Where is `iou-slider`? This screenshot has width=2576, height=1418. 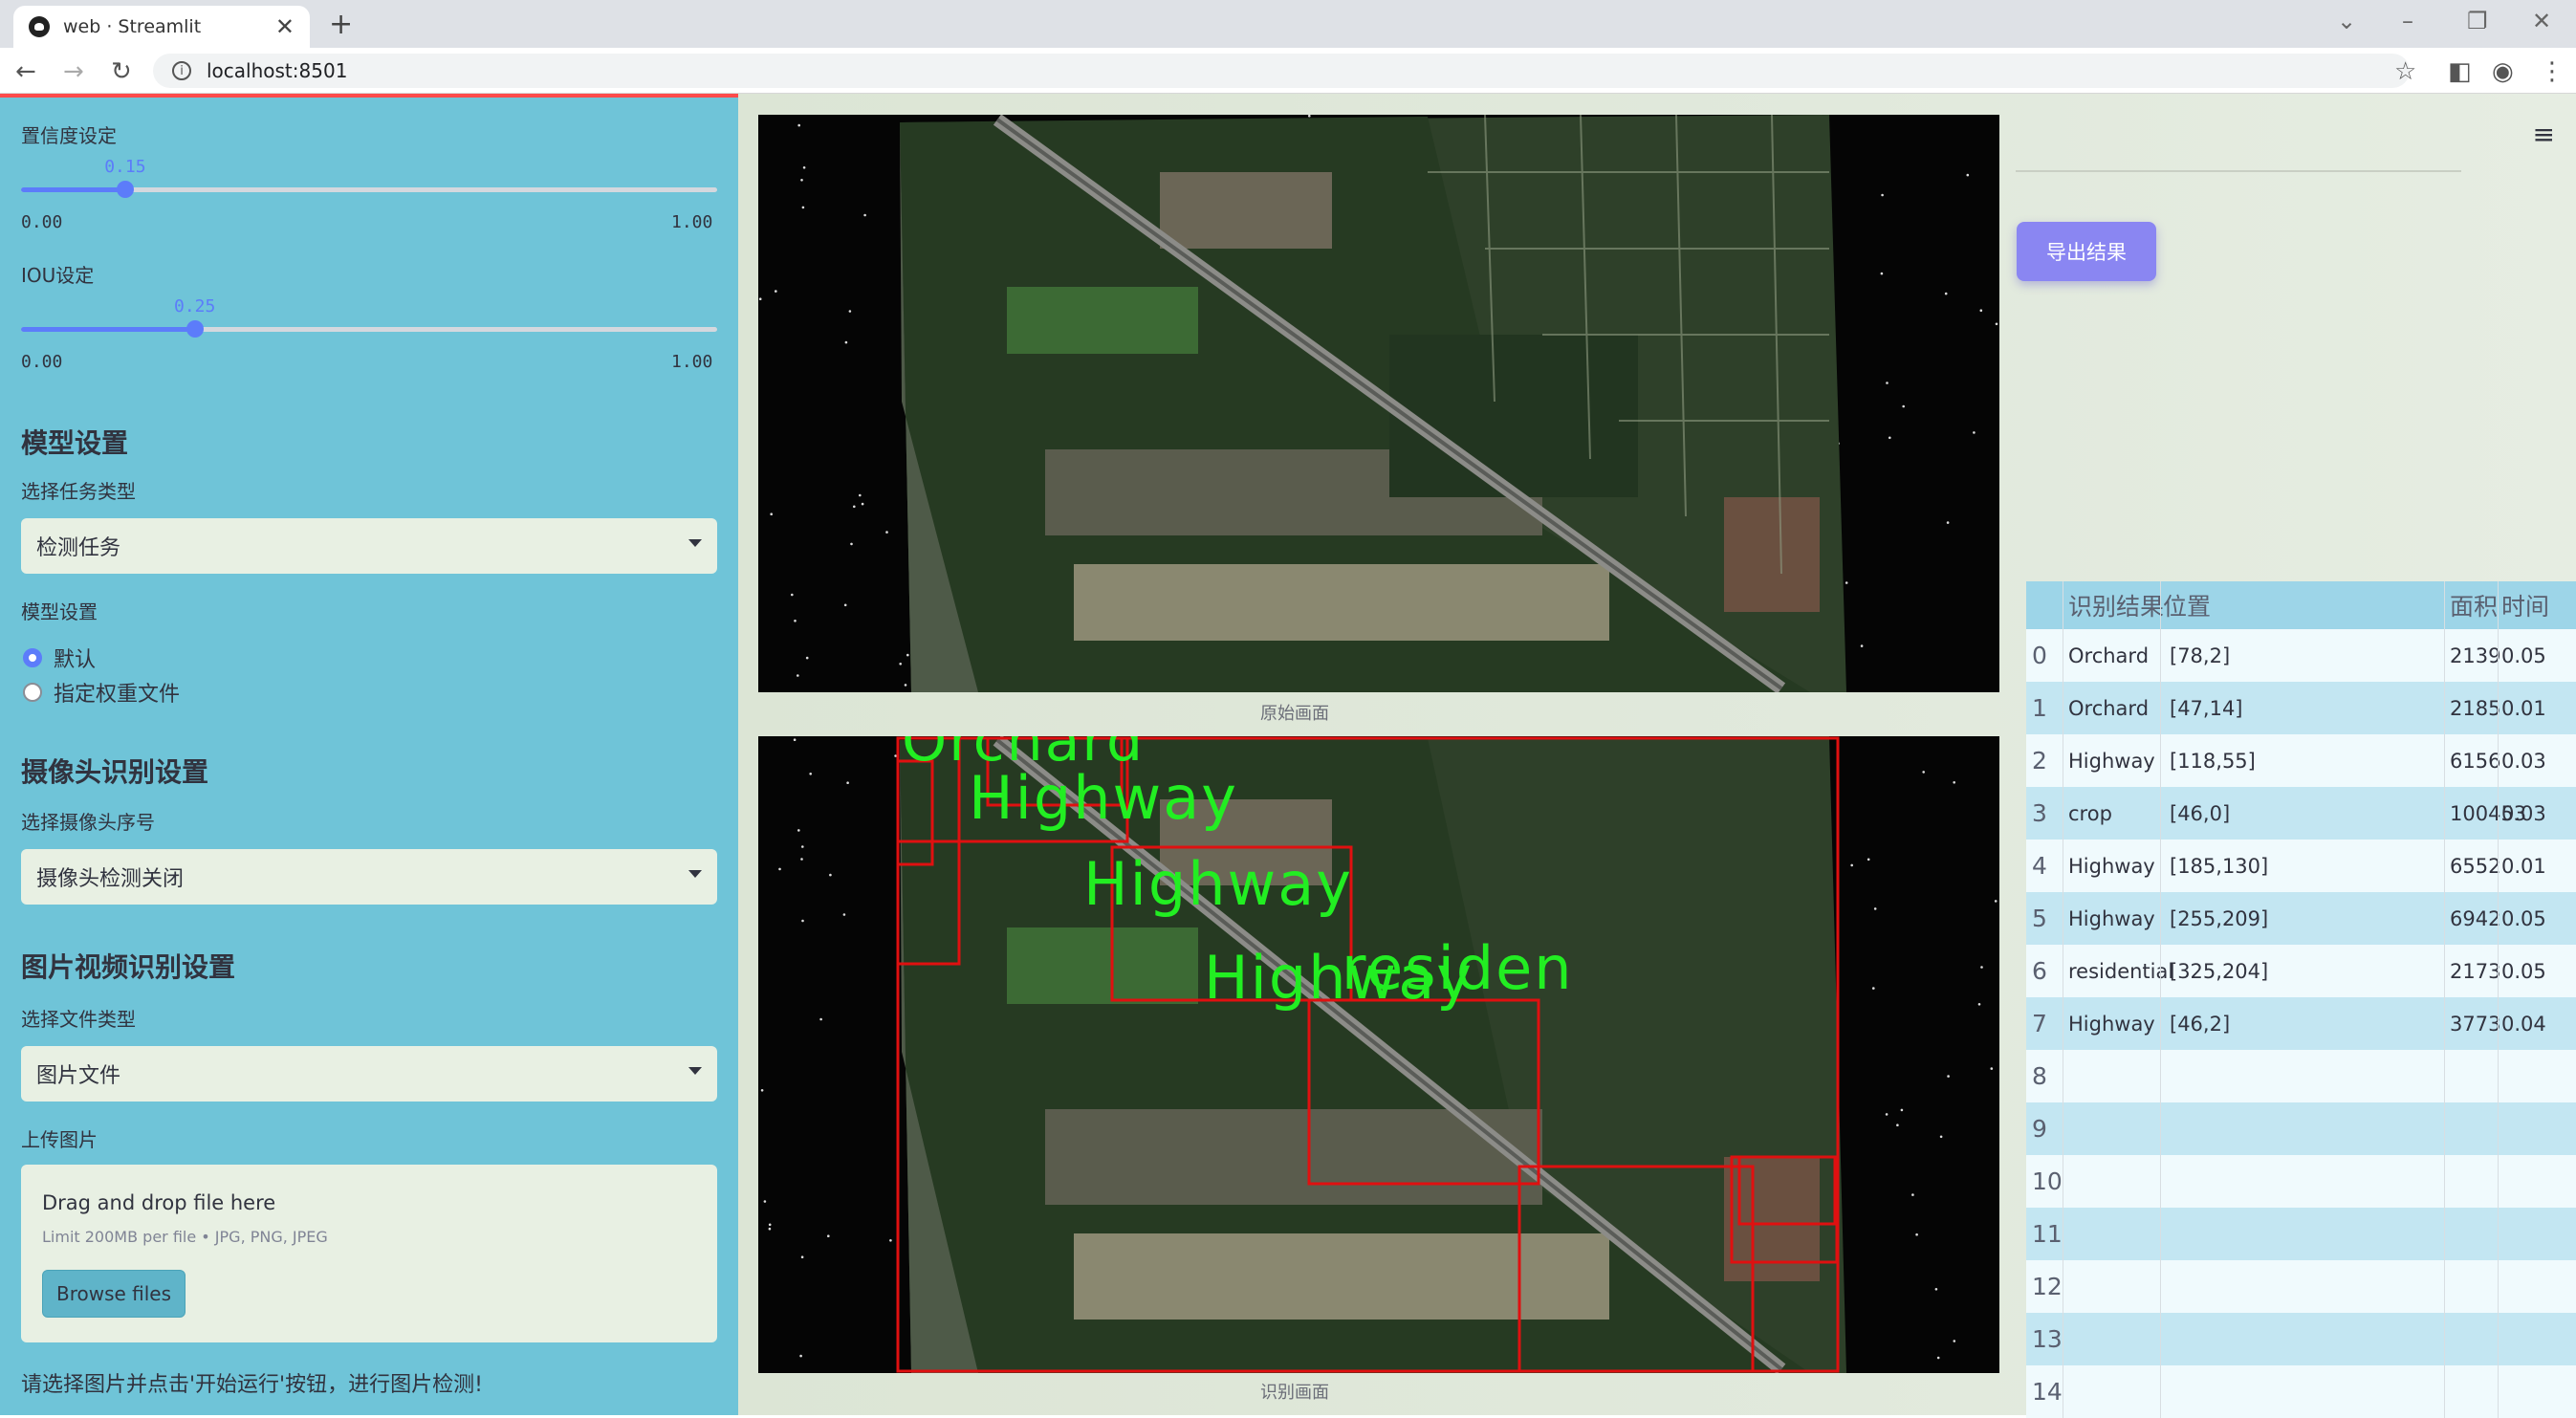
iou-slider is located at coordinates (369, 329).